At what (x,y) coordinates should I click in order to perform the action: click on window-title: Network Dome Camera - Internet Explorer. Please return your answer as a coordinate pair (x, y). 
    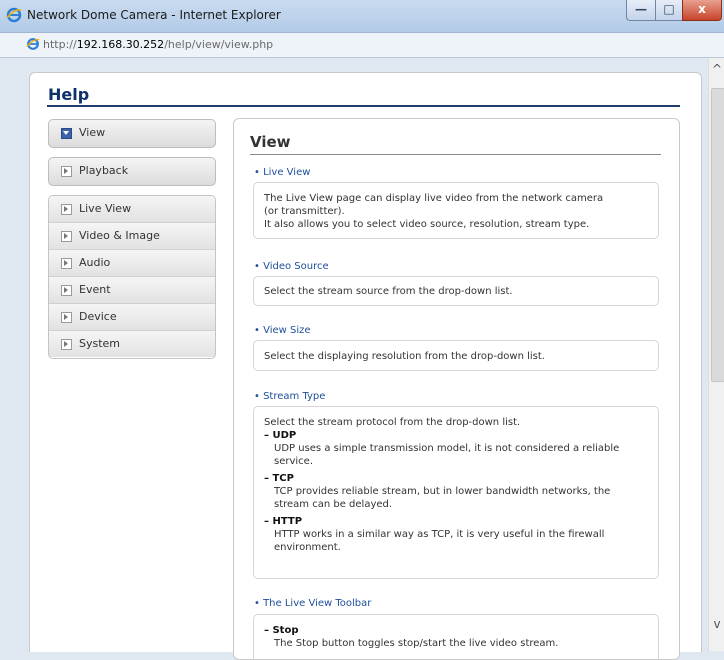
    Looking at the image, I should click on (154, 15).